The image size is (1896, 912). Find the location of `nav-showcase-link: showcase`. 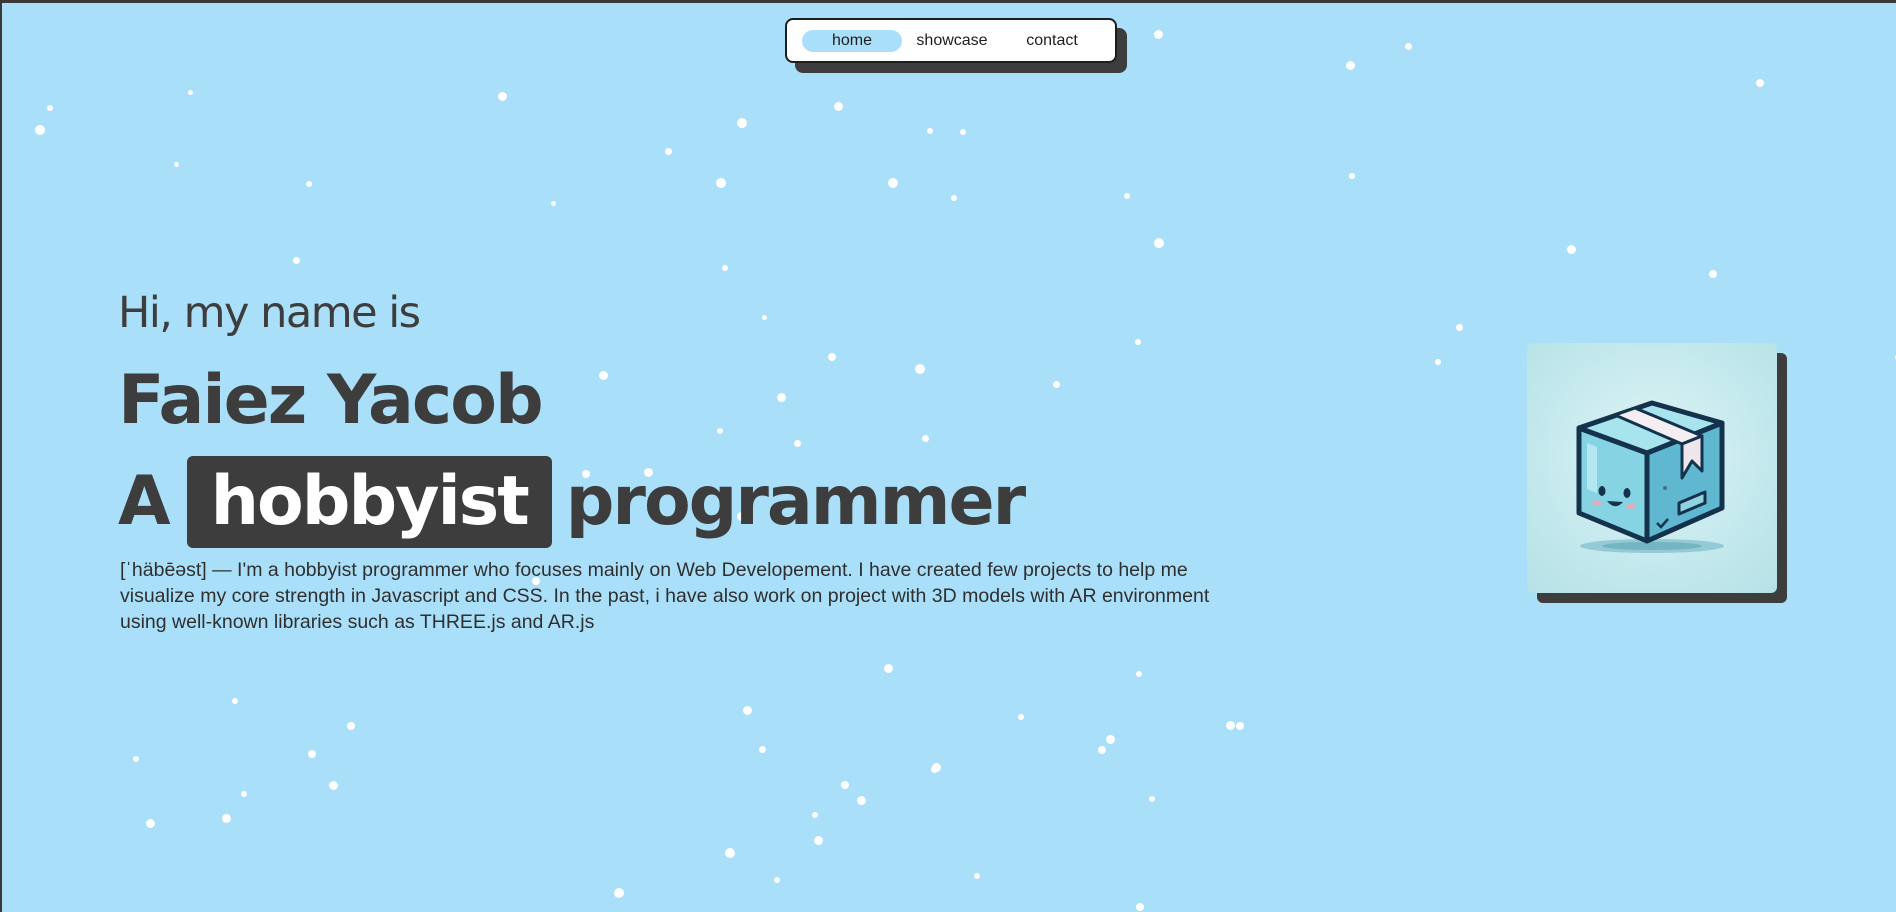

nav-showcase-link: showcase is located at coordinates (952, 41).